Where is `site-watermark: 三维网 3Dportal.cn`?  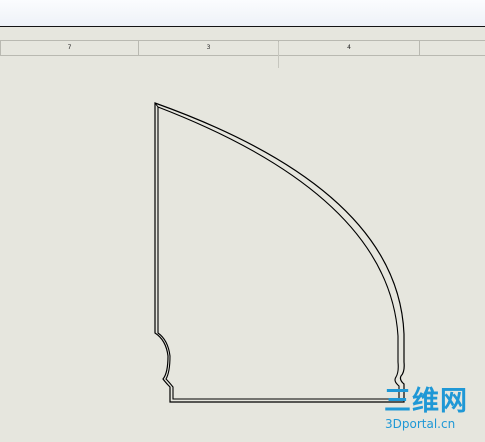 site-watermark: 三维网 3Dportal.cn is located at coordinates (433, 412).